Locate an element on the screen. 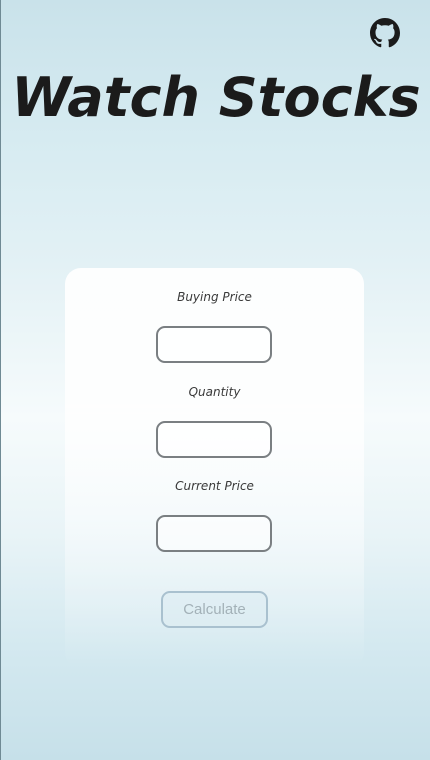  buying-price-input is located at coordinates (214, 344).